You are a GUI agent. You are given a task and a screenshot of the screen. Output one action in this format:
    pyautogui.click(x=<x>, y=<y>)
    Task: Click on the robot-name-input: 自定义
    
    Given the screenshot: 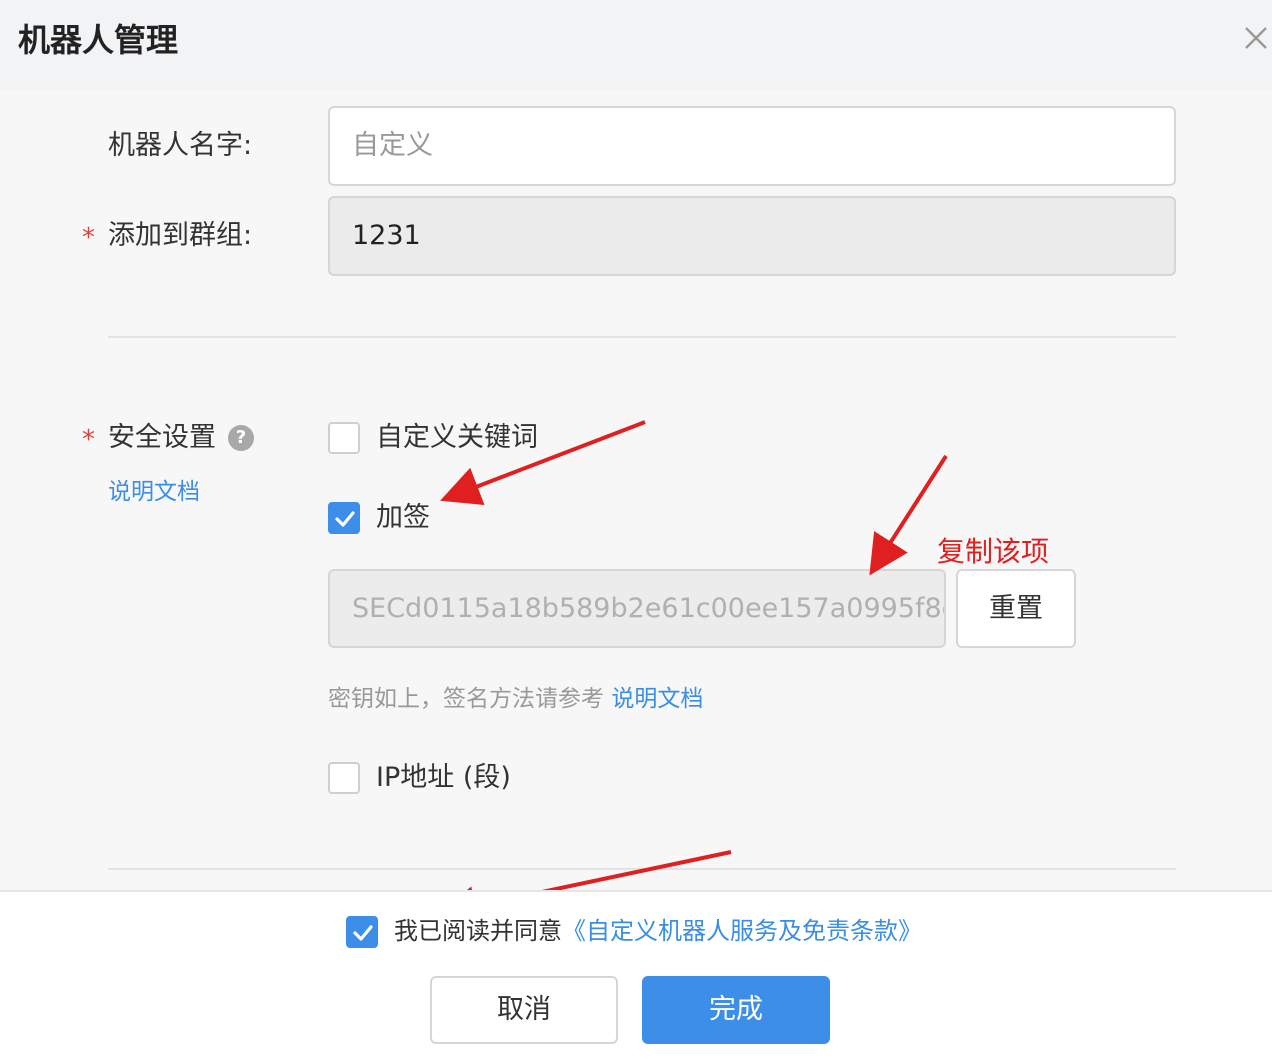 What is the action you would take?
    pyautogui.click(x=752, y=146)
    